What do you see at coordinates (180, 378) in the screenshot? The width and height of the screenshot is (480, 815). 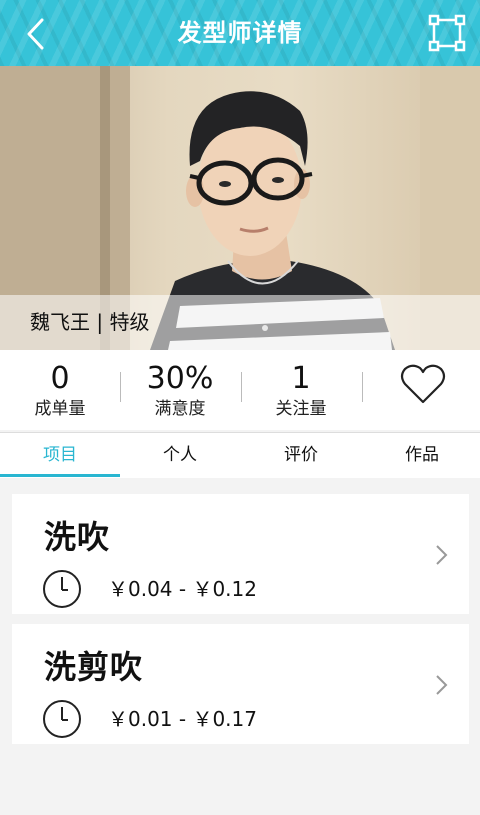 I see `stat-satisfaction-value: 30%` at bounding box center [180, 378].